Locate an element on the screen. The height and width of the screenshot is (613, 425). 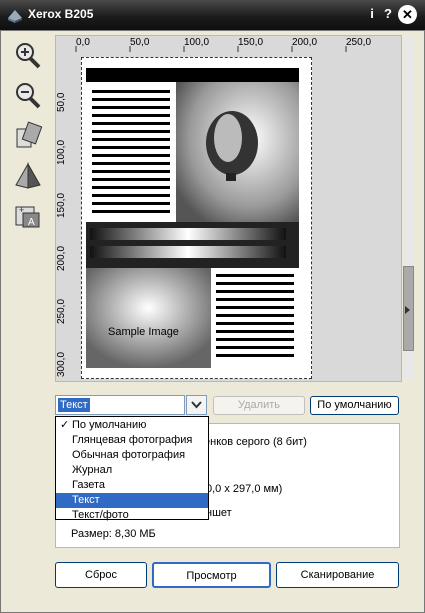
document-type-dropdown-button is located at coordinates (196, 405).